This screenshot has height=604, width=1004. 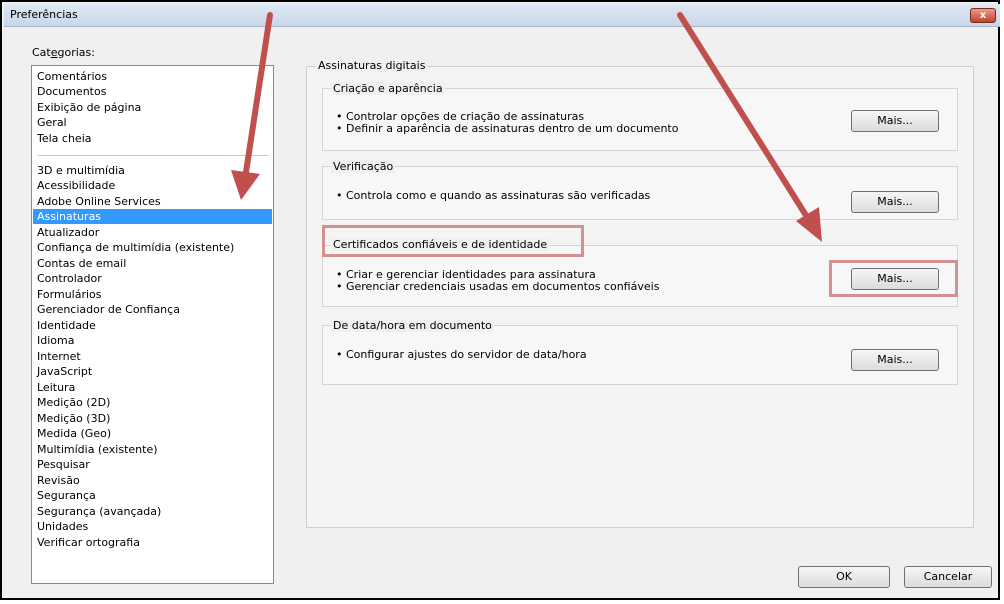 What do you see at coordinates (252, 106) in the screenshot?
I see `annotation-arrow-left` at bounding box center [252, 106].